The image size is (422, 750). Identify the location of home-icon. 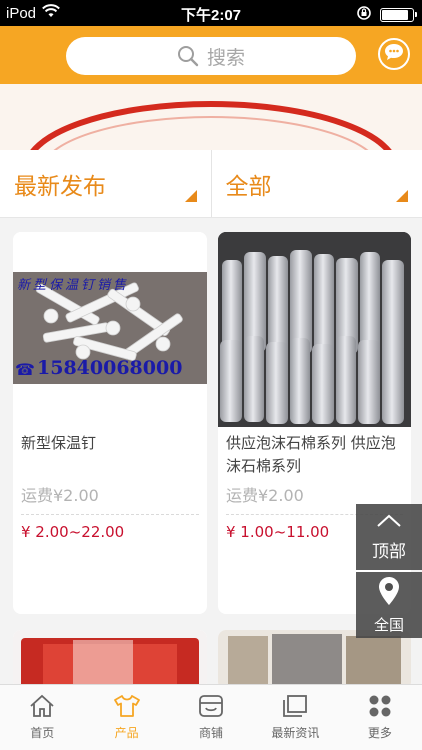
(42, 706).